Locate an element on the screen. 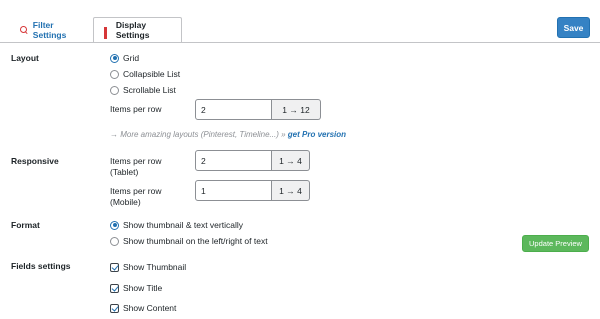 The width and height of the screenshot is (600, 319). tablet-items-input: 2 is located at coordinates (233, 160).